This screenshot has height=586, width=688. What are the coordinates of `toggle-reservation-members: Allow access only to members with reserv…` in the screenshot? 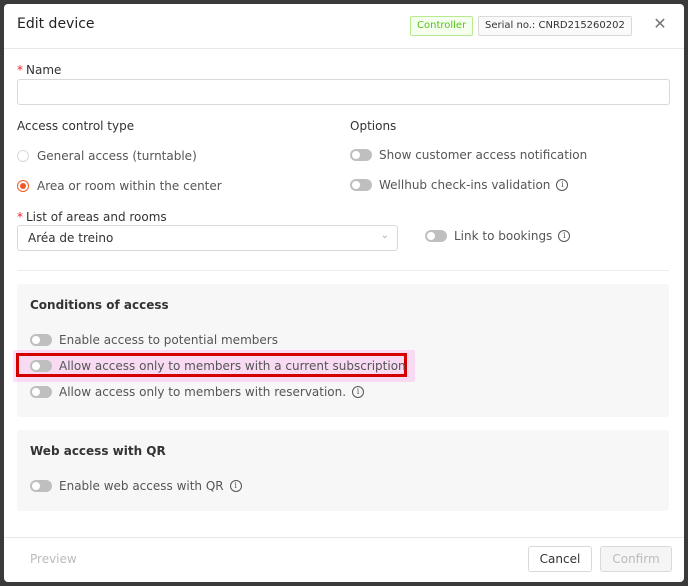 It's located at (197, 392).